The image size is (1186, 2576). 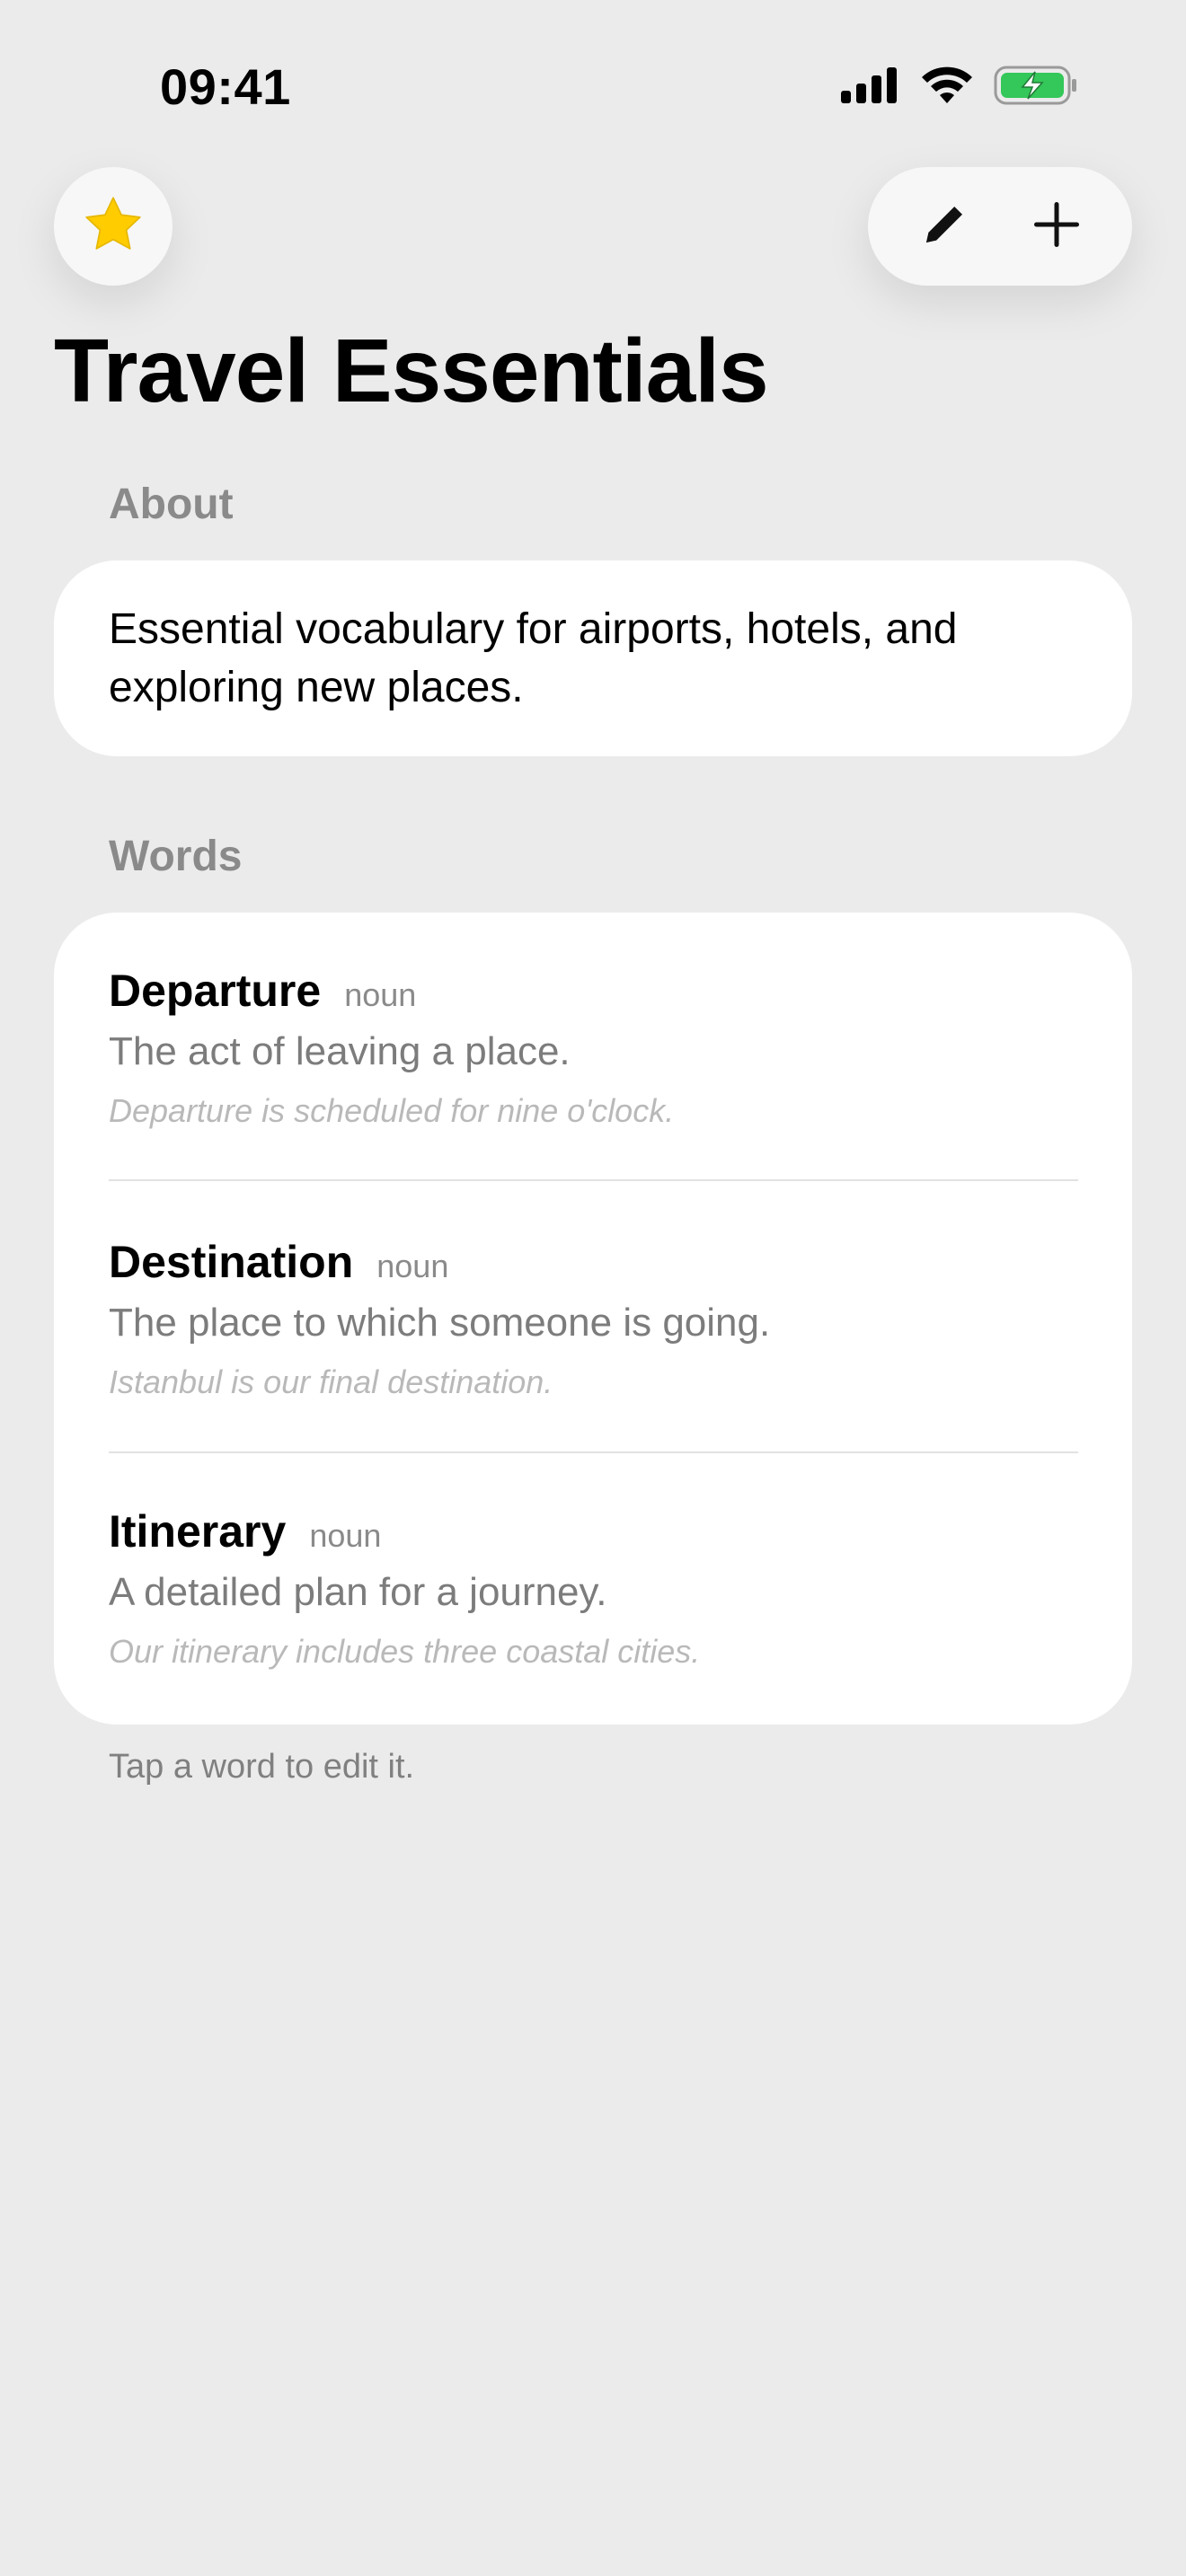 I want to click on word-head: Departure noun, so click(x=262, y=991).